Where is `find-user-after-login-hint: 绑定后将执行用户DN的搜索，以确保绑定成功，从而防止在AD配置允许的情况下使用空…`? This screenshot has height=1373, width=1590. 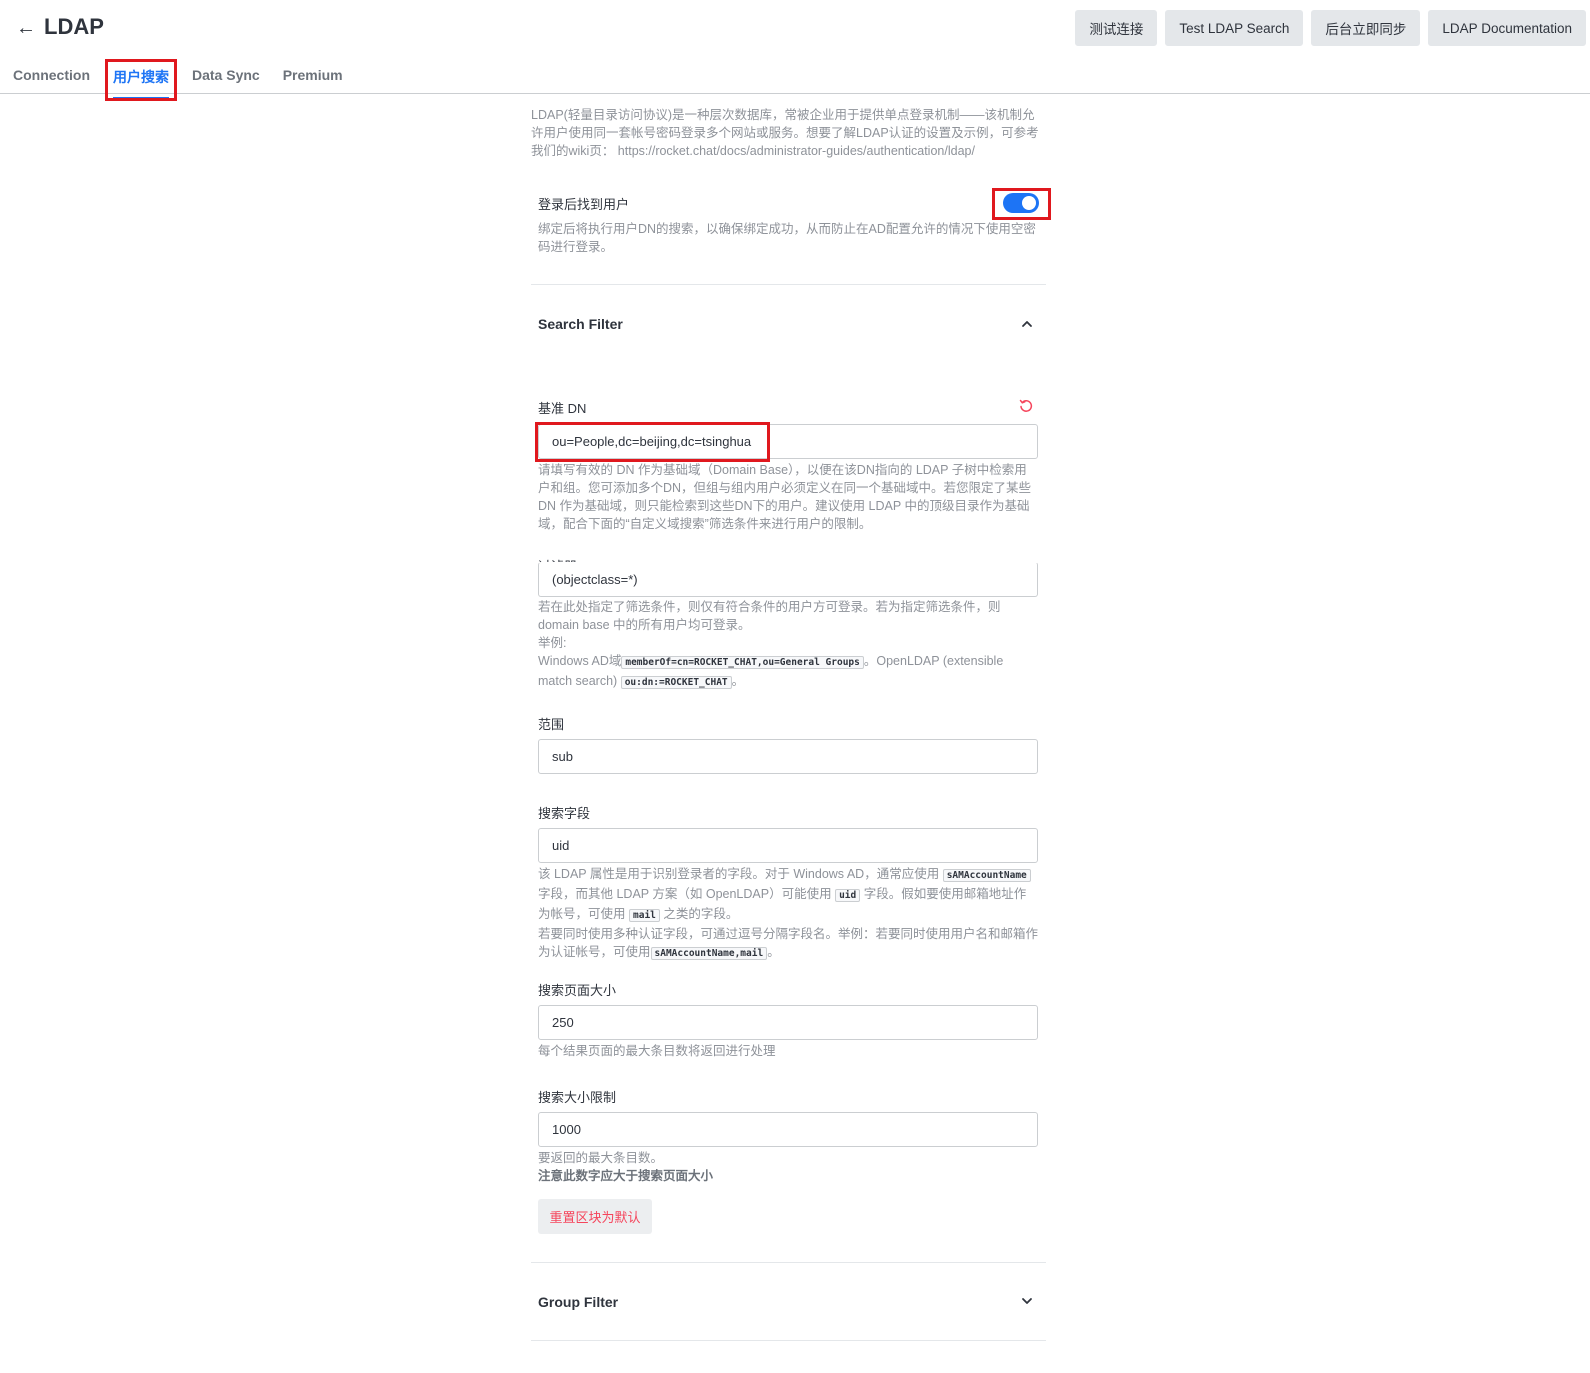
find-user-after-login-hint: 绑定后将执行用户DN的搜索，以确保绑定成功，从而防止在AD配置允许的情况下使用空… is located at coordinates (787, 238).